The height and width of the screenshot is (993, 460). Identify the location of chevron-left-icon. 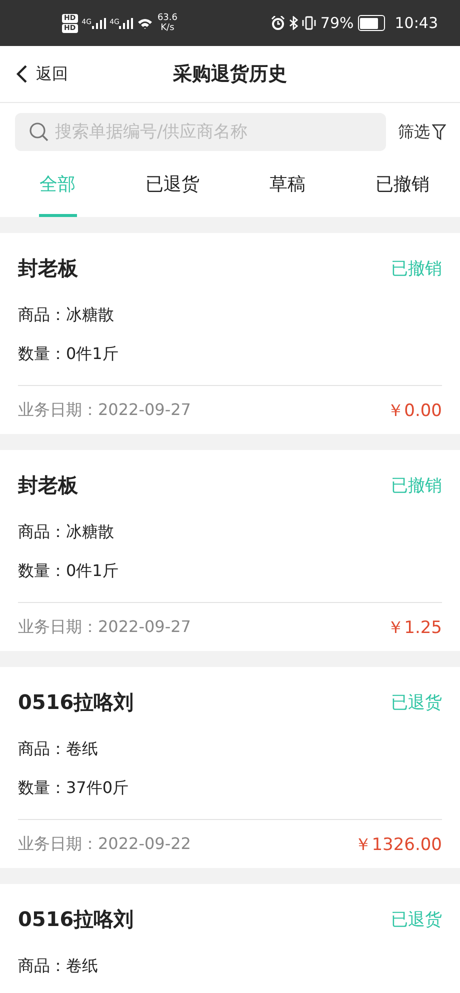
(22, 74).